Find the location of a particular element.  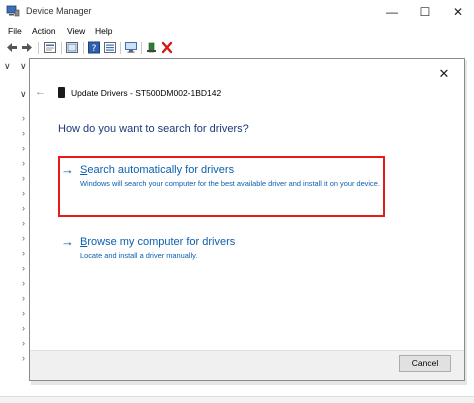

maximize-button: ☐ is located at coordinates (425, 12).